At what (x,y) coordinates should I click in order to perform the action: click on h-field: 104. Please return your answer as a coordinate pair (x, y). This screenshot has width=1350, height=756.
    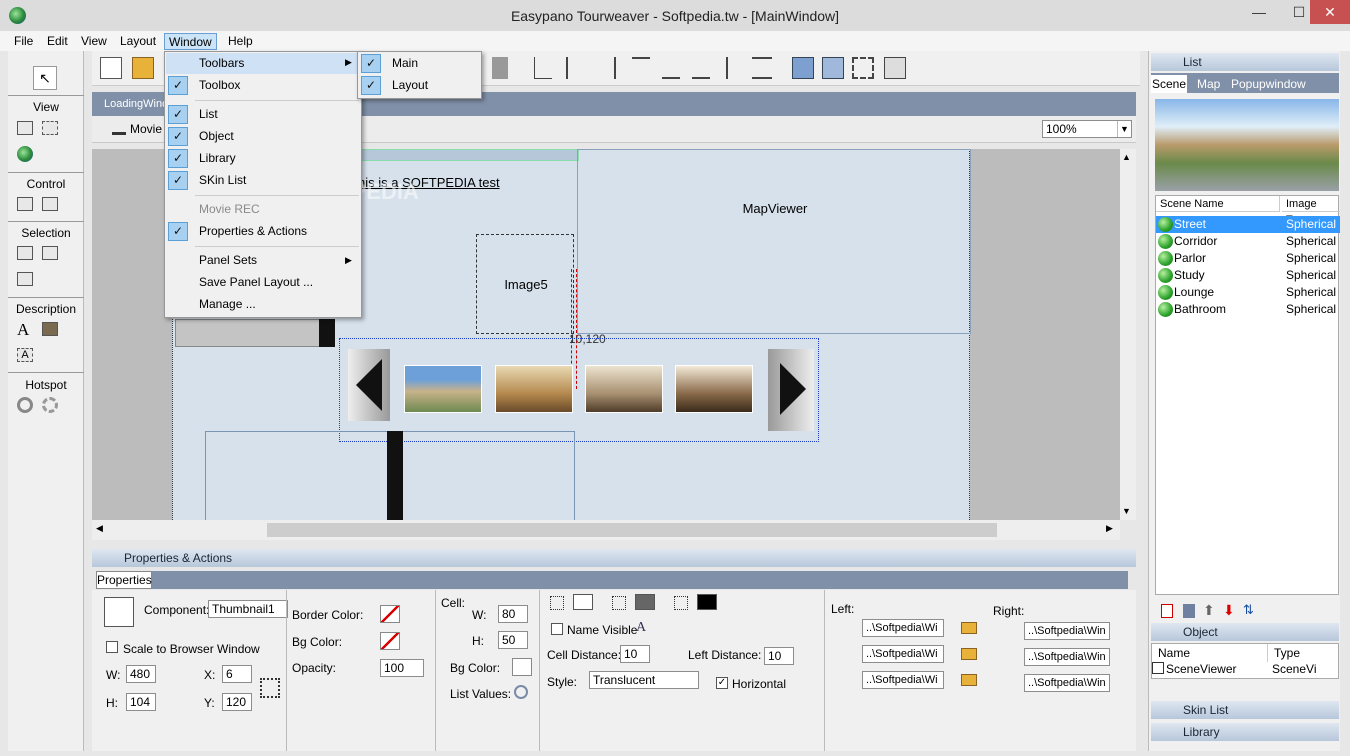
    Looking at the image, I should click on (141, 702).